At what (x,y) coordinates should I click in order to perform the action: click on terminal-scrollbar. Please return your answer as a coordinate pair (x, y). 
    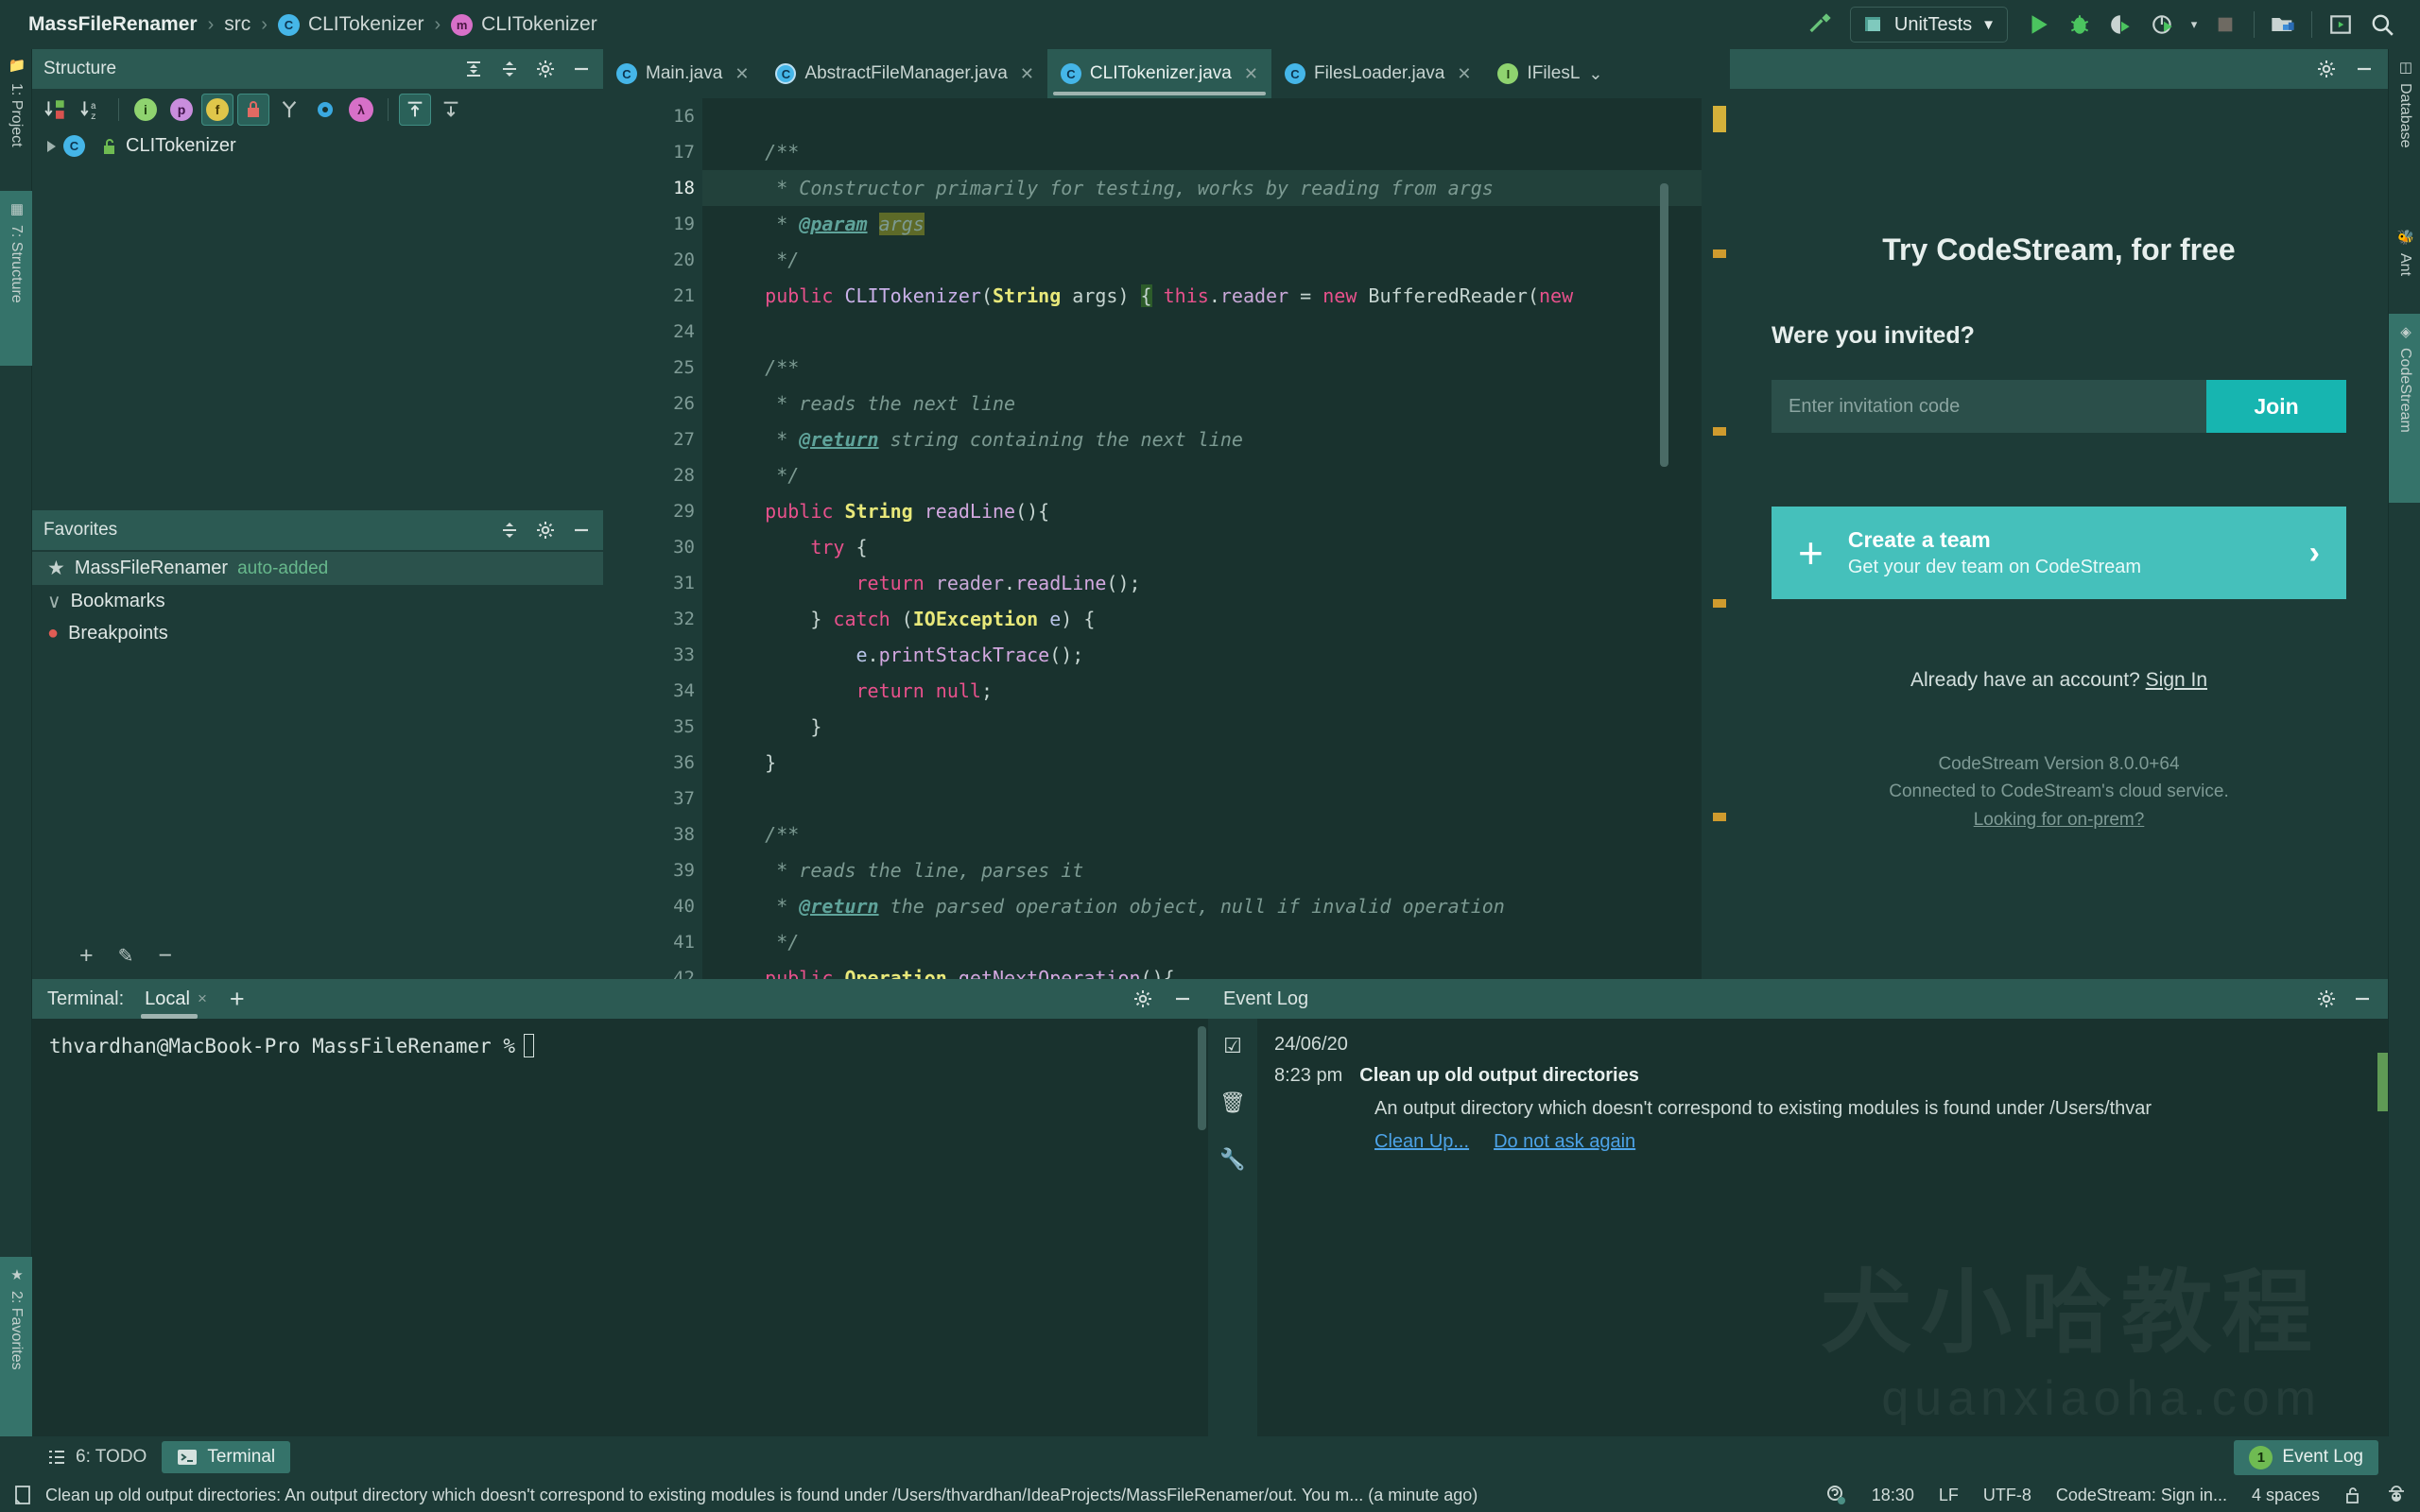
    Looking at the image, I should click on (1202, 1078).